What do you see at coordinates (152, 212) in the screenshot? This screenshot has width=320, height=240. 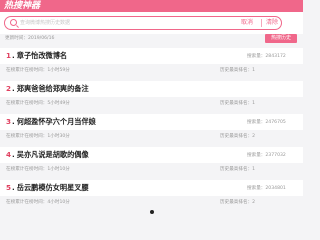 I see `scroll-indicator-dot` at bounding box center [152, 212].